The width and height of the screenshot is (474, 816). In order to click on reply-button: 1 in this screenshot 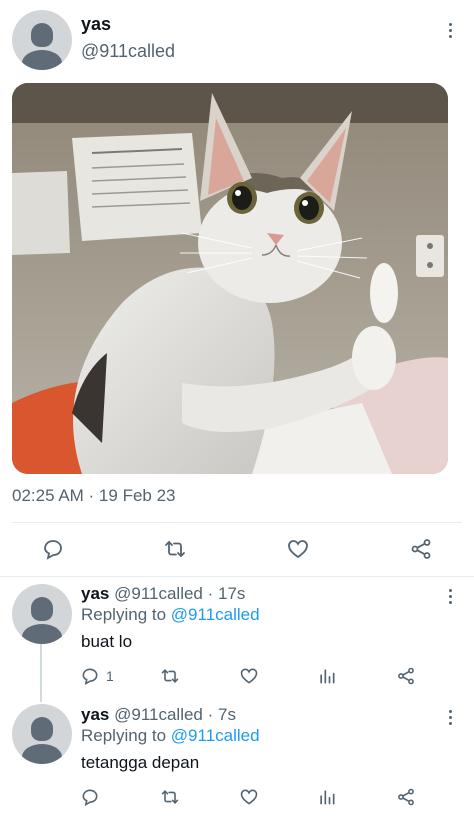, I will do `click(97, 676)`.